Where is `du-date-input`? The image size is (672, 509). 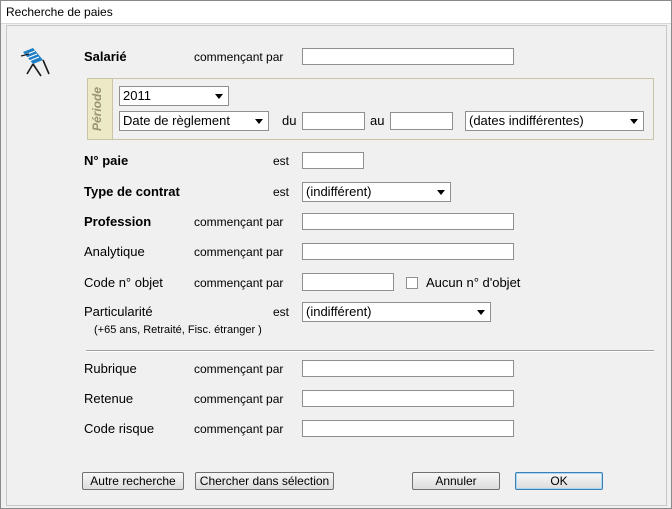 du-date-input is located at coordinates (333, 121).